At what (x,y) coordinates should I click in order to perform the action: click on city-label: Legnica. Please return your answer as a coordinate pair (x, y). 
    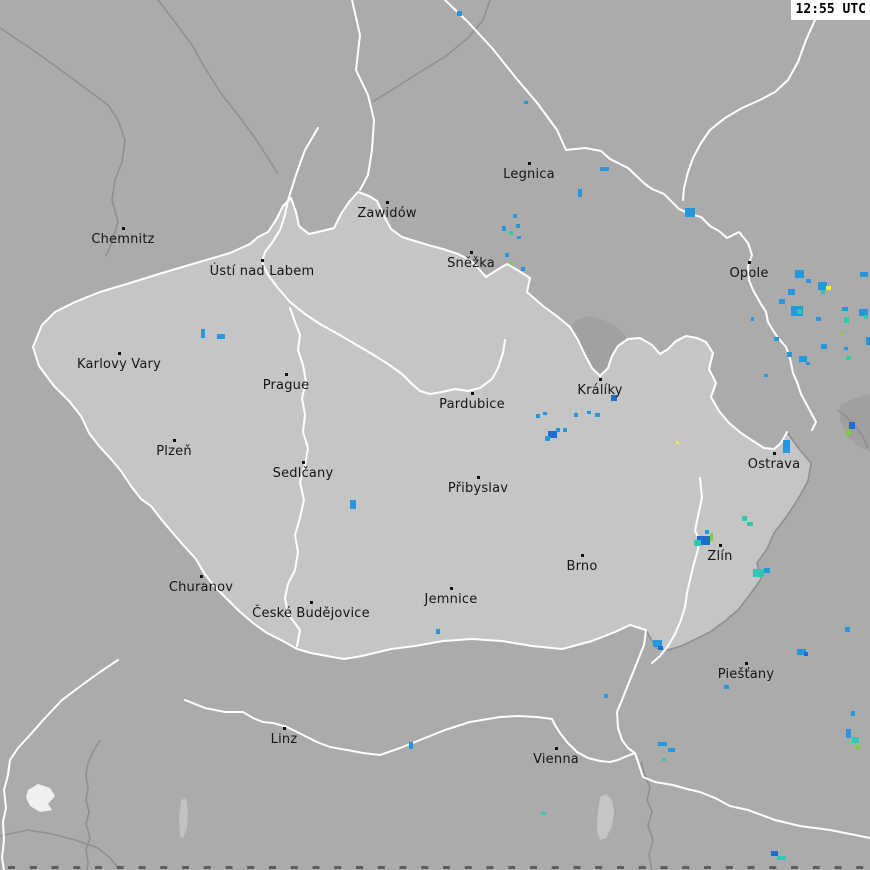
    Looking at the image, I should click on (529, 174).